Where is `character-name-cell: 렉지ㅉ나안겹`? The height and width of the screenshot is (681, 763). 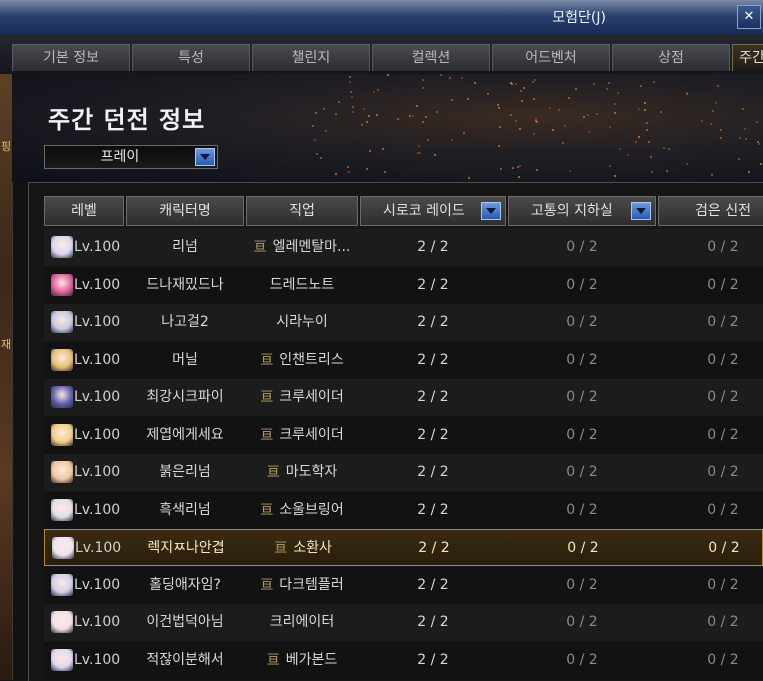
character-name-cell: 렉지ㅉ나안겹 is located at coordinates (186, 548).